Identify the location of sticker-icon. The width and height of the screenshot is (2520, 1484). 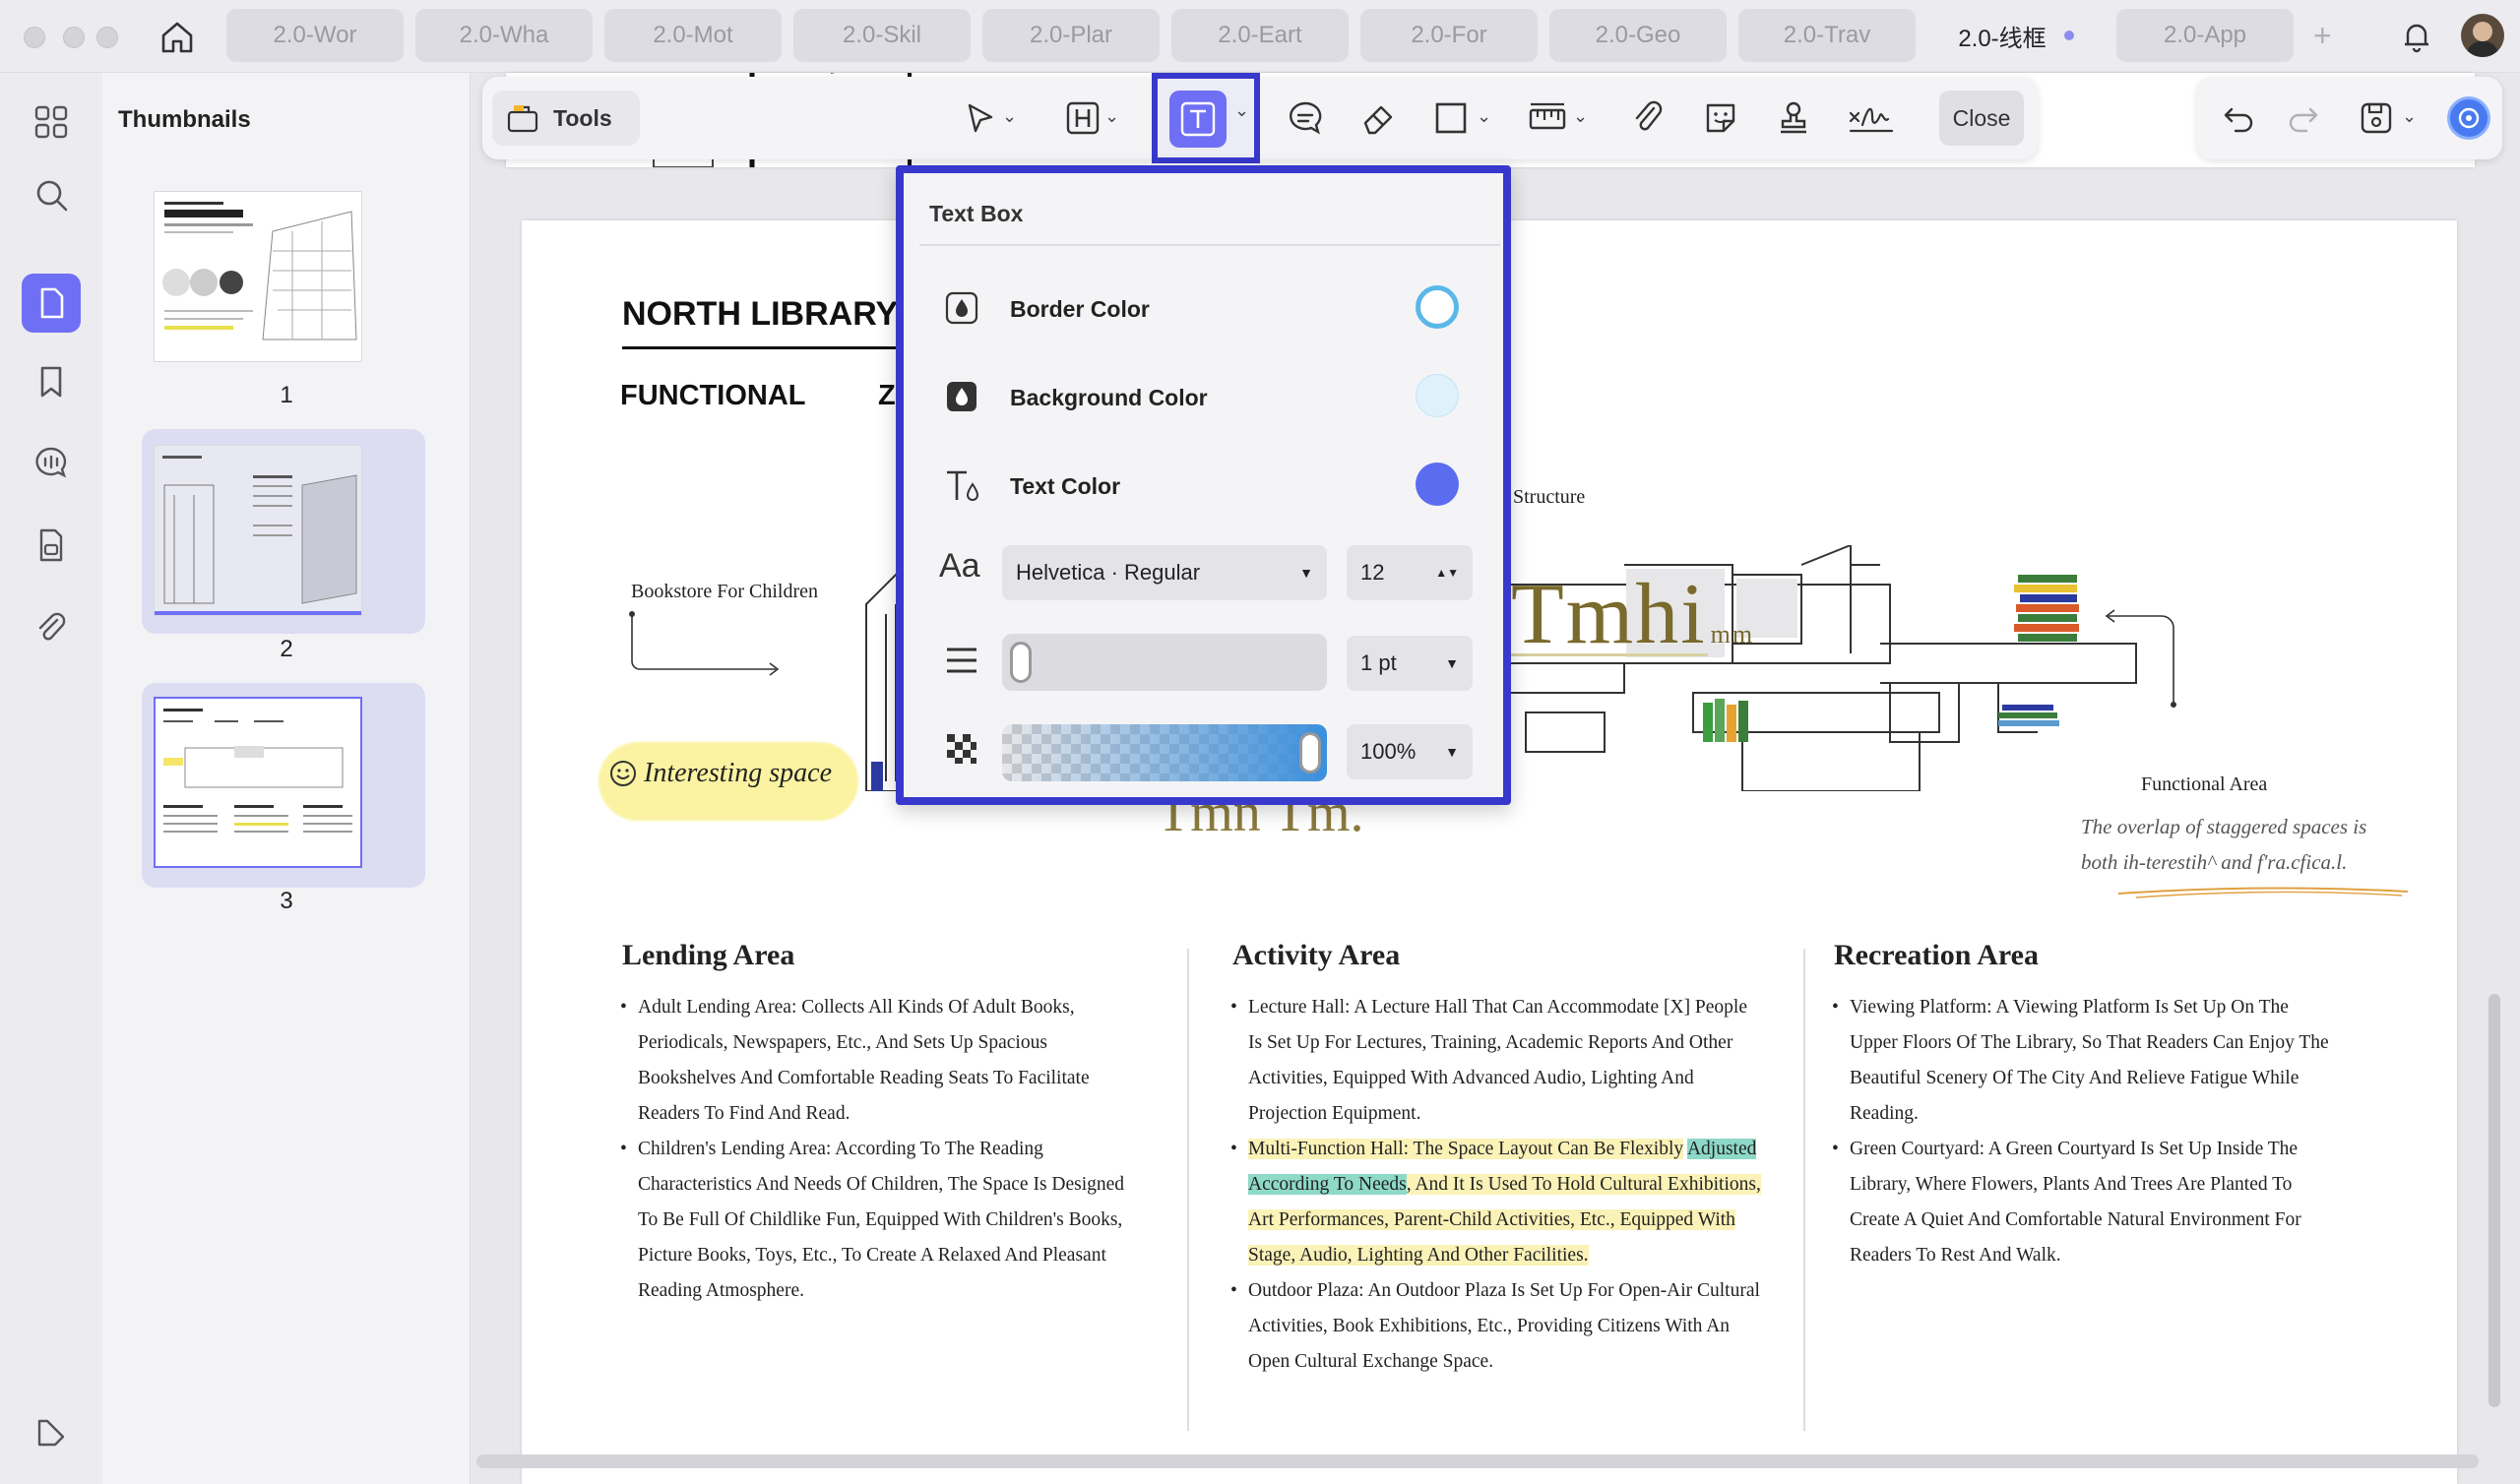
(1720, 118).